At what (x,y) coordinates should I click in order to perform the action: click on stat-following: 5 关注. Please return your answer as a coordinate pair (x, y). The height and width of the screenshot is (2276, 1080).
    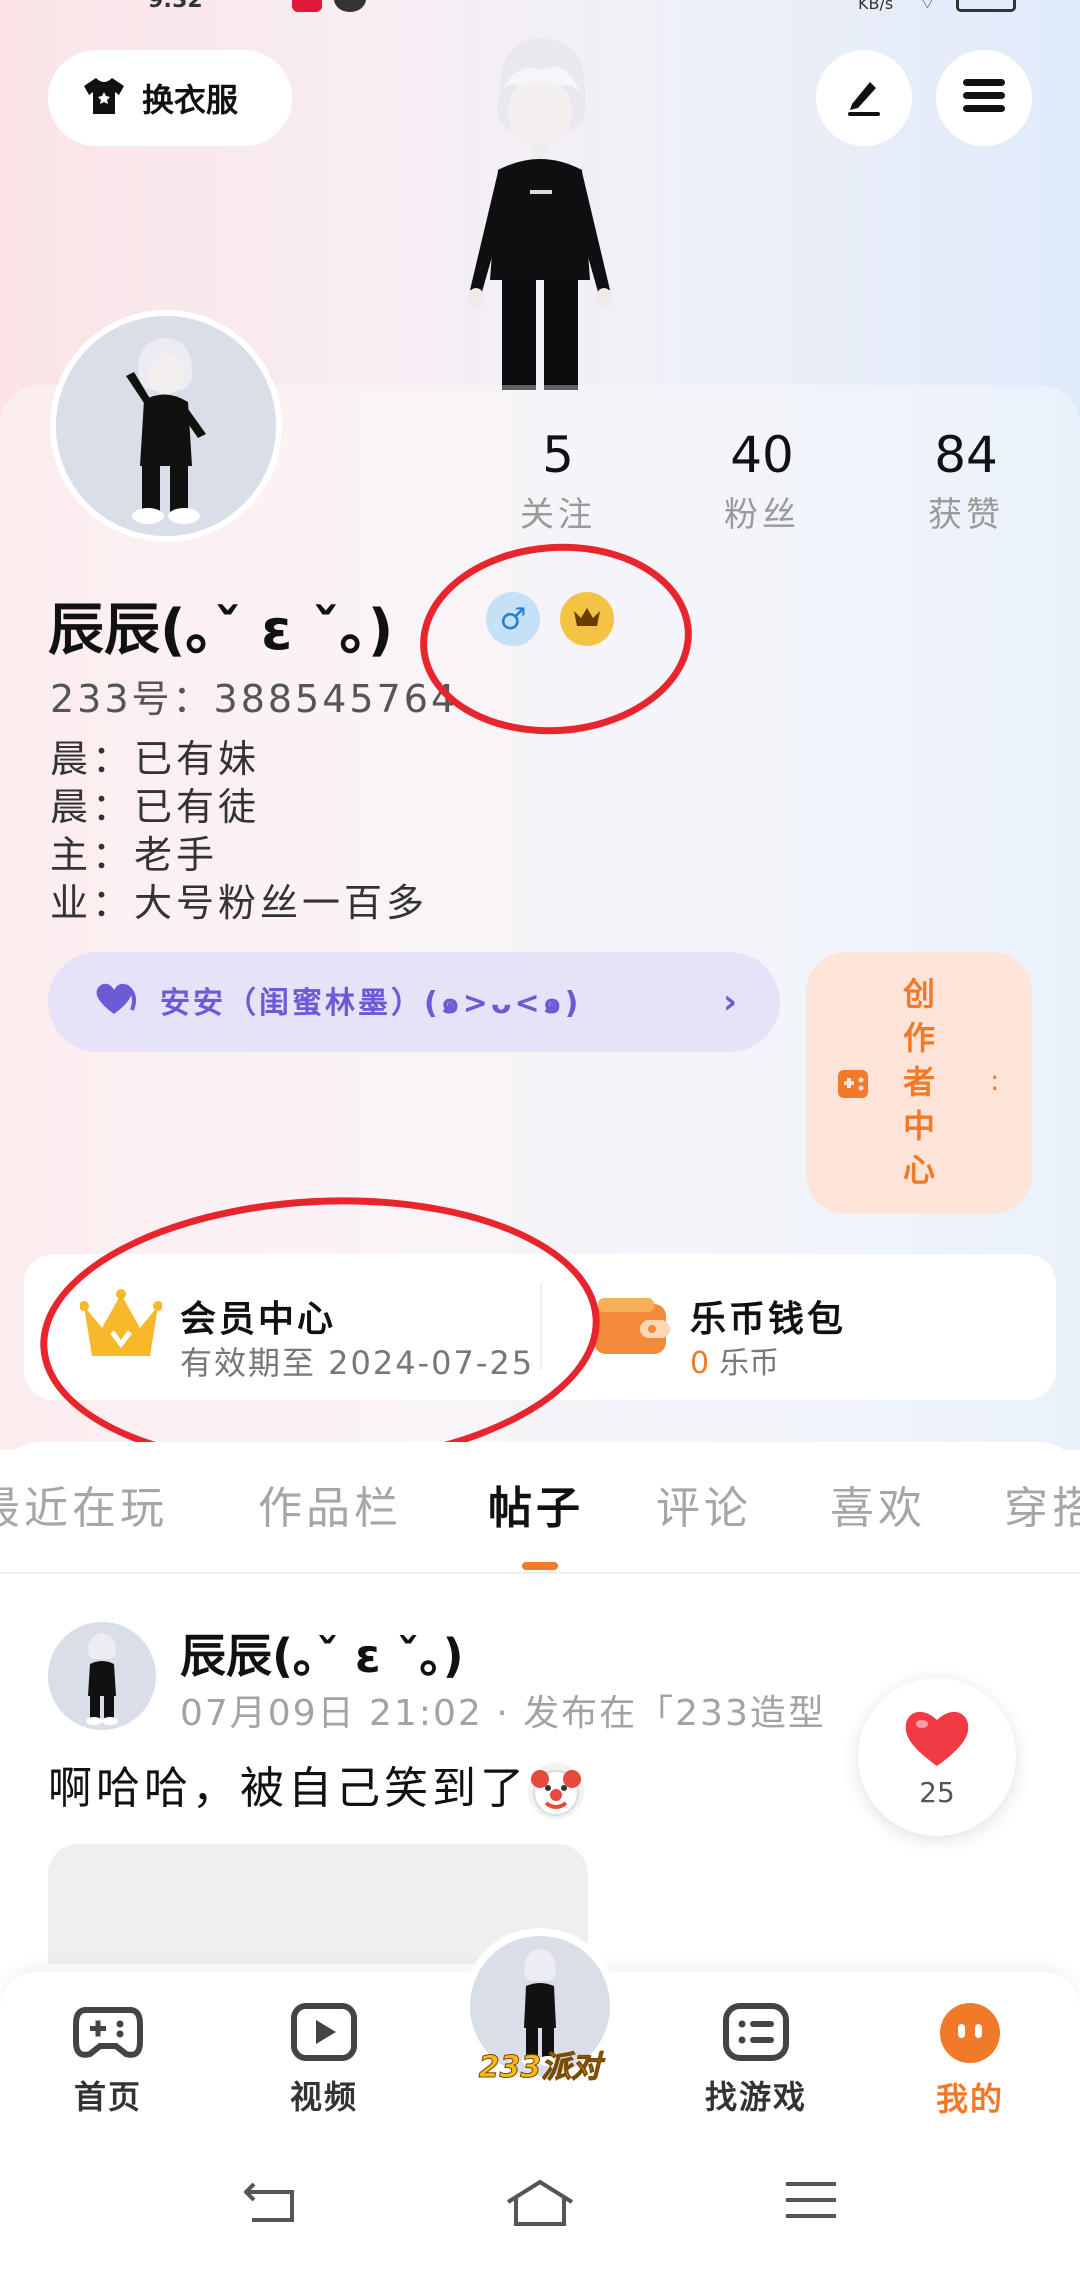
    Looking at the image, I should click on (558, 480).